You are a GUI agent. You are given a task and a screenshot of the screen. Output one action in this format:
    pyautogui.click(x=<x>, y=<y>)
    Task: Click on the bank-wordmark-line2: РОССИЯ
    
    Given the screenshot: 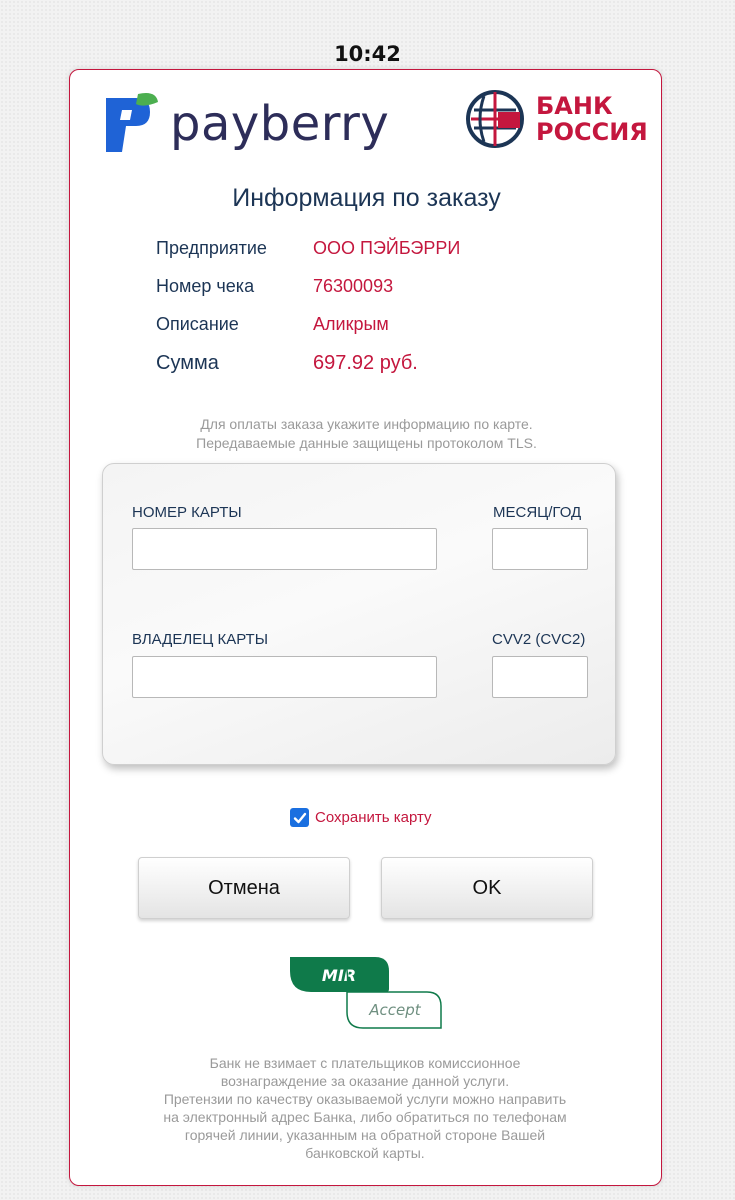 What is the action you would take?
    pyautogui.click(x=592, y=132)
    